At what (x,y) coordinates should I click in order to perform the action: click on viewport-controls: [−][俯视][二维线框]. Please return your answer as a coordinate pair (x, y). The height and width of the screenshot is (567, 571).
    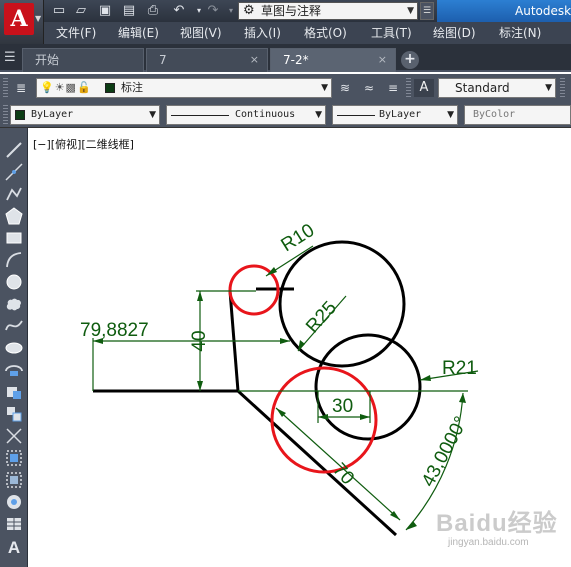
    Looking at the image, I should click on (83, 144).